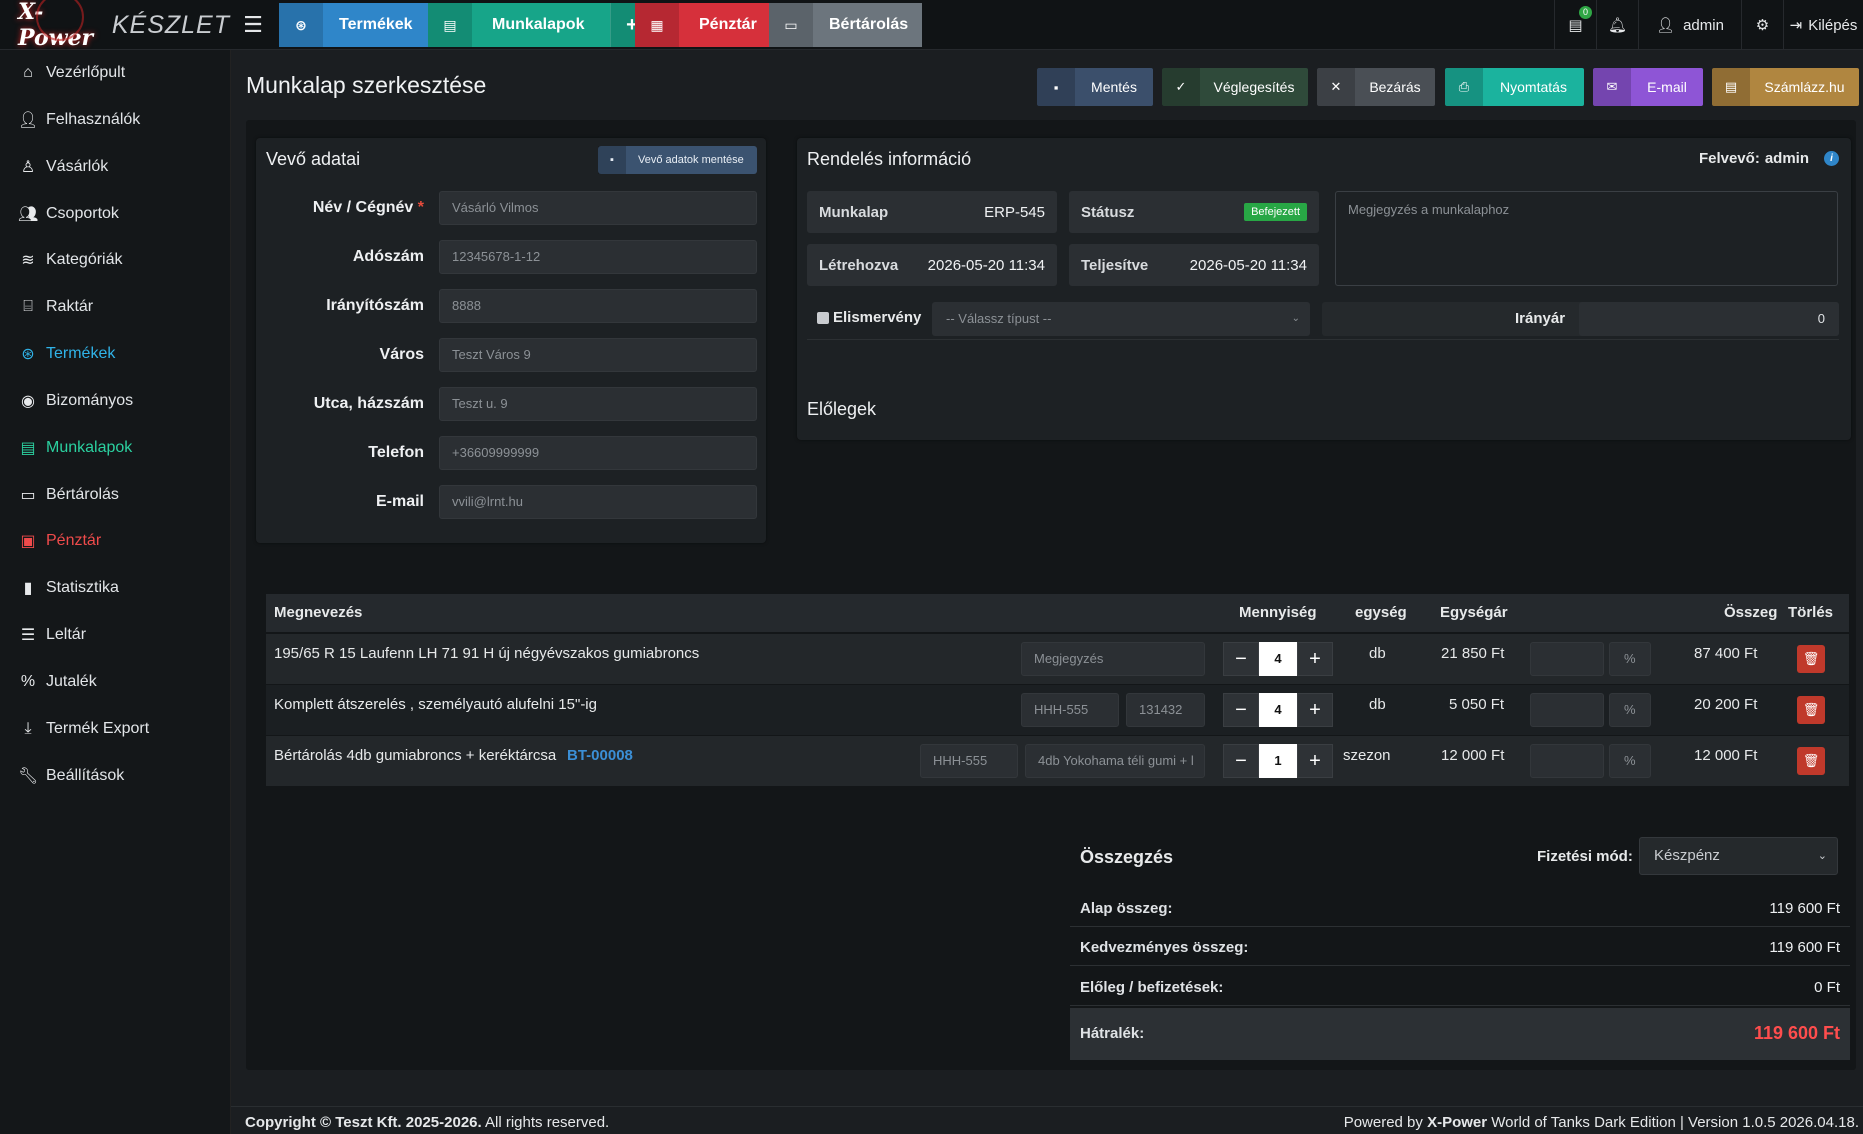  I want to click on archive-icon: ▭, so click(791, 25).